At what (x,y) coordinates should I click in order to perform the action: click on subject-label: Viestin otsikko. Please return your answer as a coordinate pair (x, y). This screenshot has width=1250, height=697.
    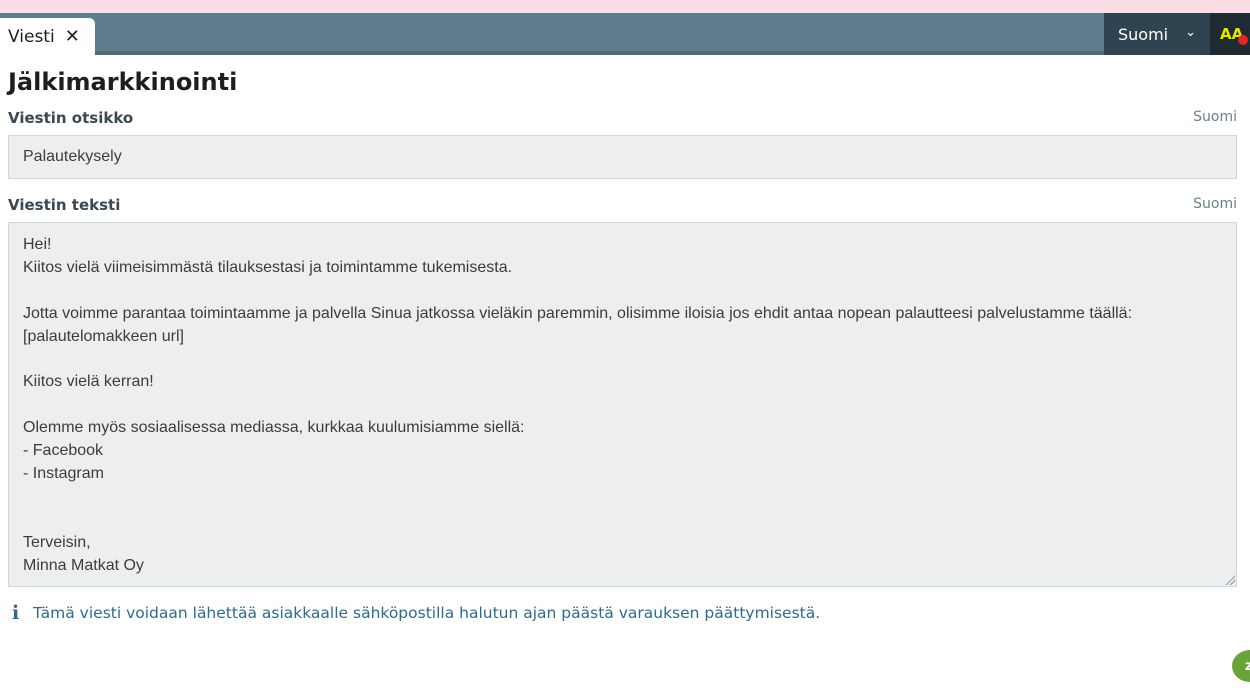
    Looking at the image, I should click on (71, 118).